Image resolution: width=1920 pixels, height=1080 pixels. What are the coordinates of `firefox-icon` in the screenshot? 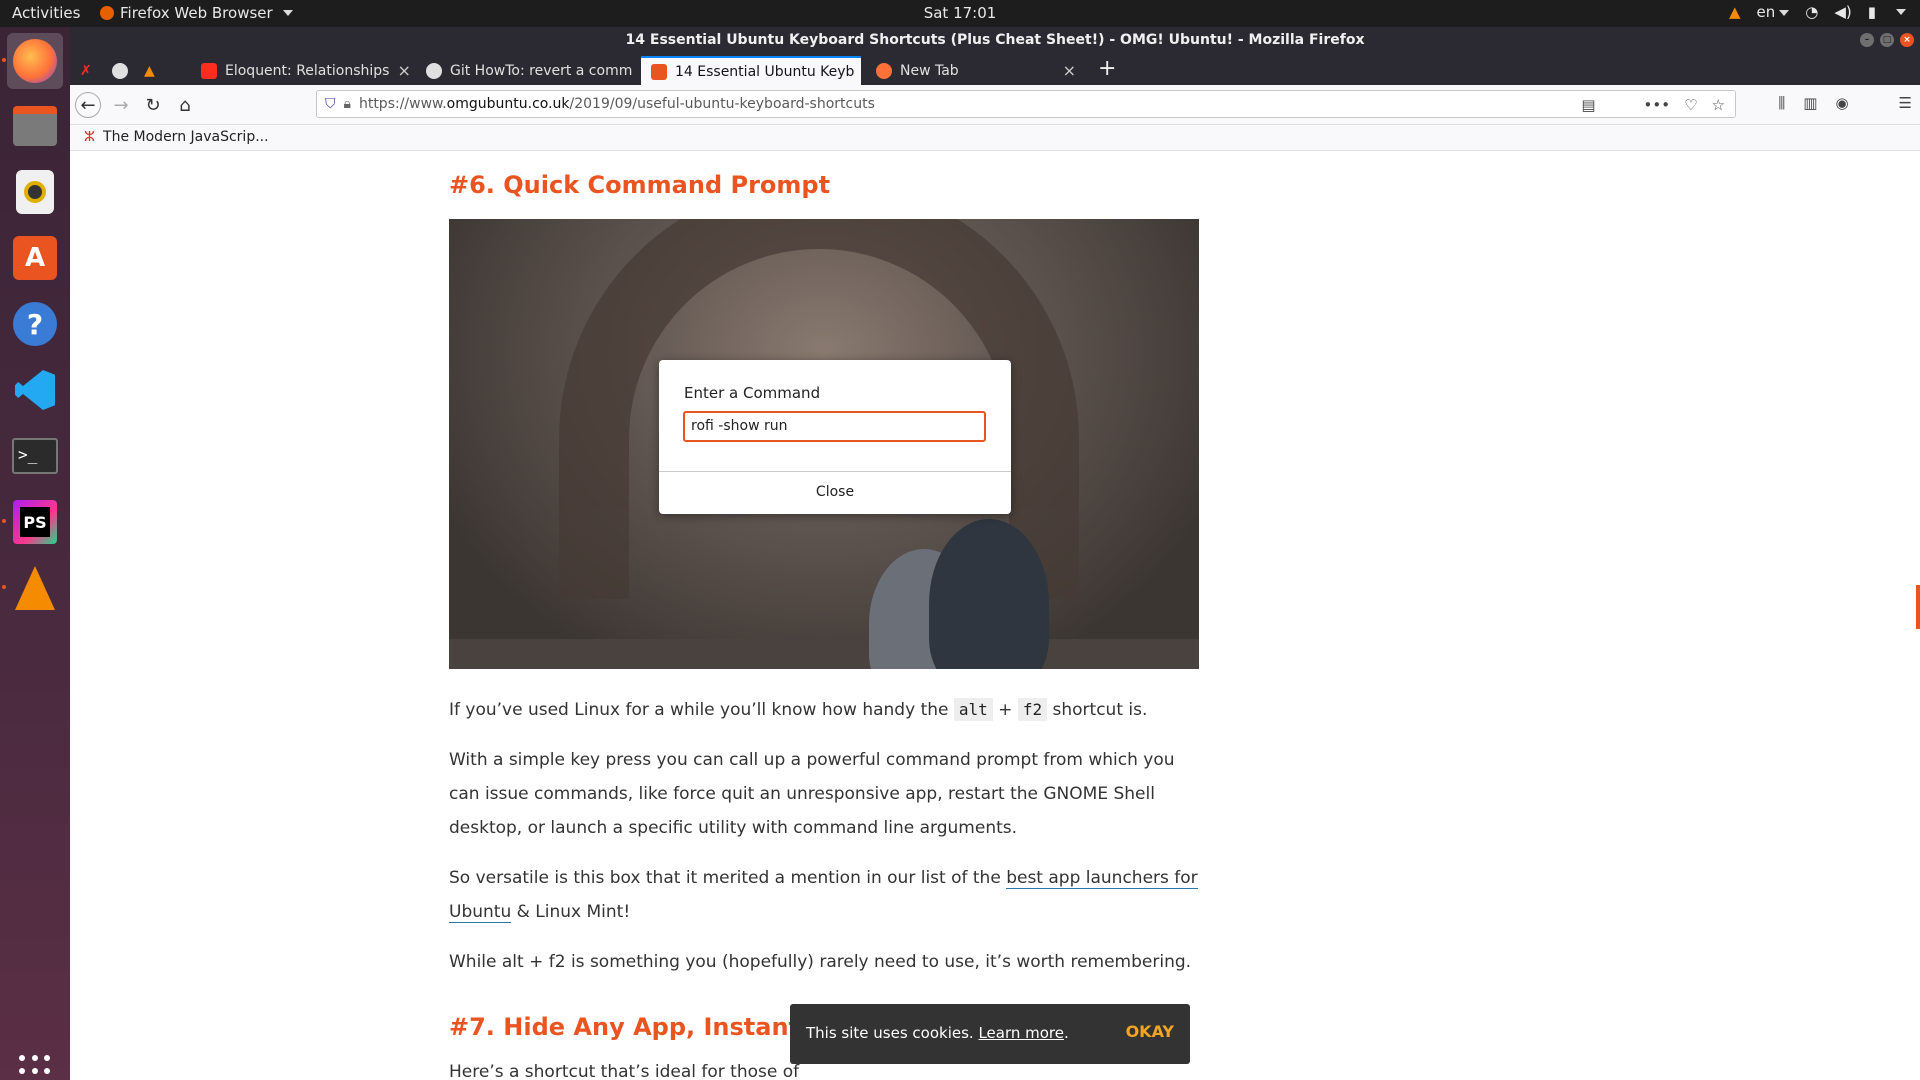 It's located at (35, 61).